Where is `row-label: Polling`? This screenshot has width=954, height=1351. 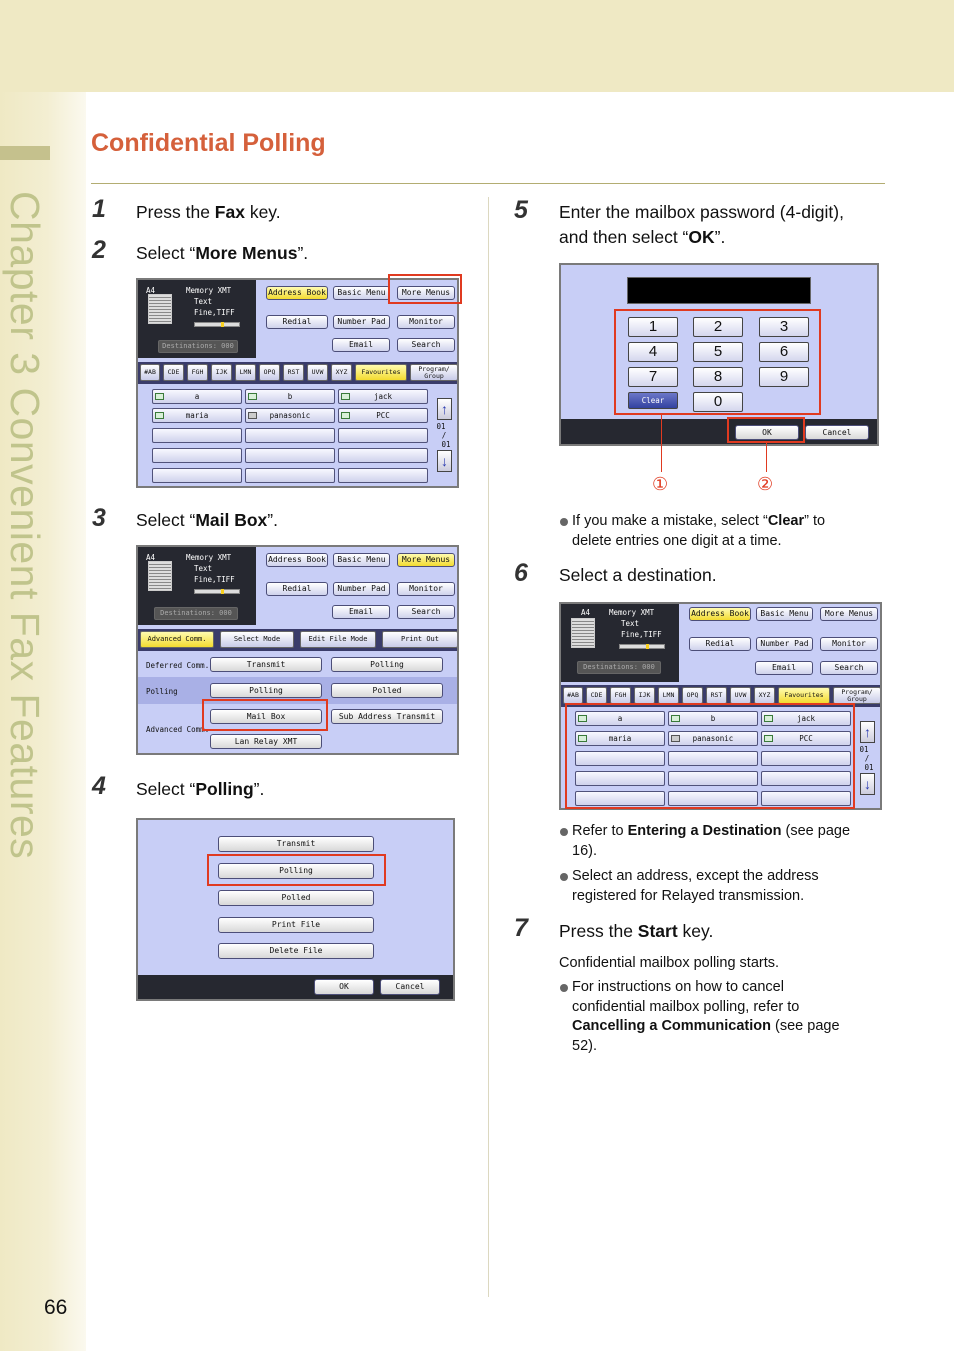 row-label: Polling is located at coordinates (162, 691).